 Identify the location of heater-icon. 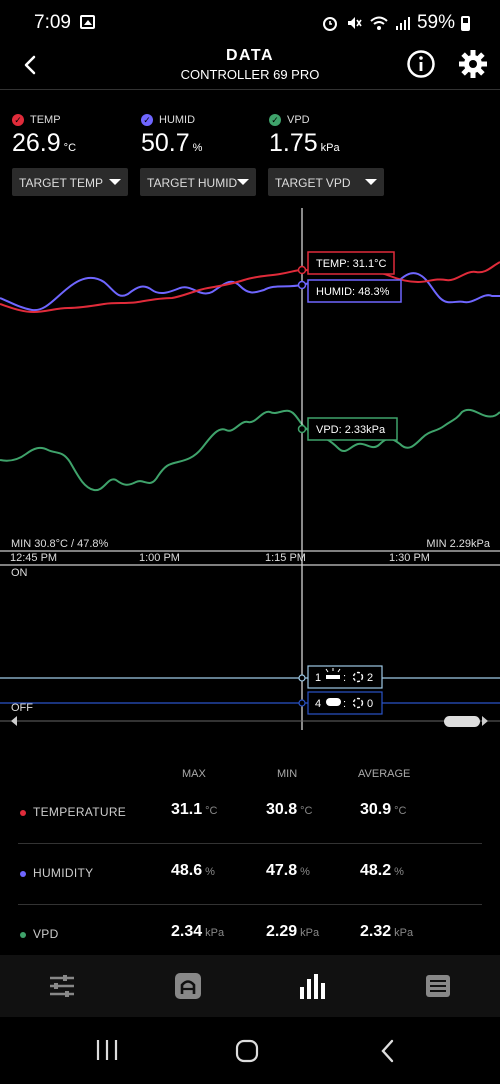
(333, 702).